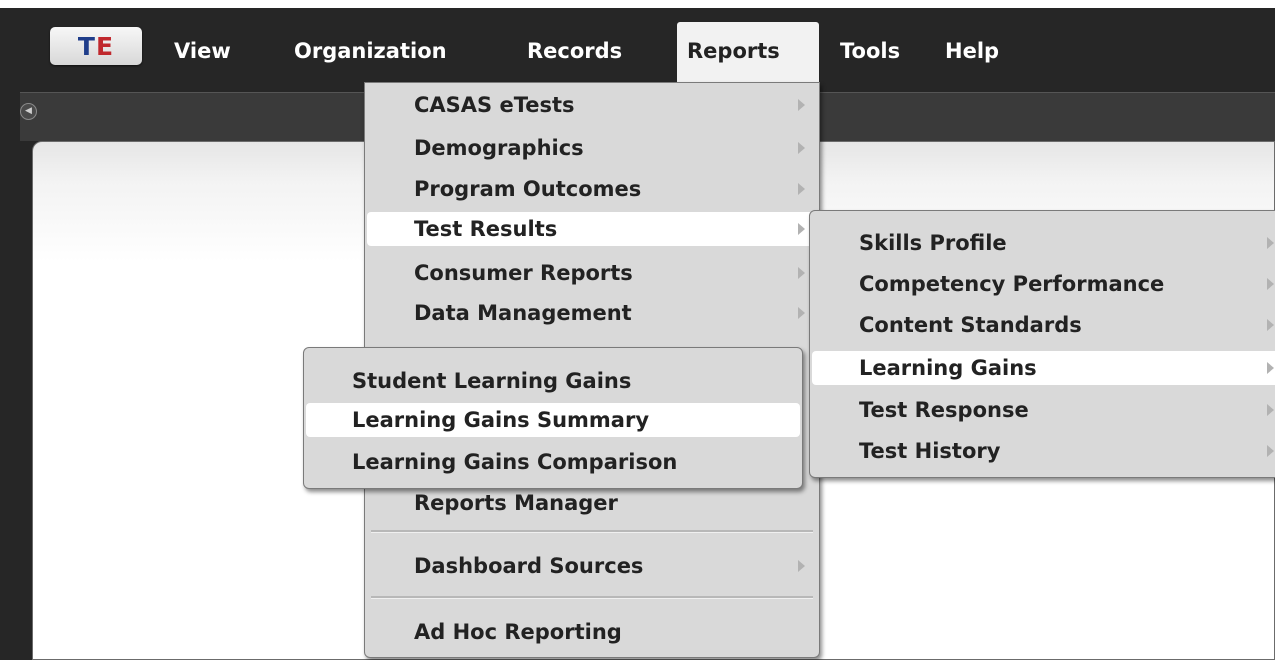 This screenshot has height=660, width=1275. I want to click on item-label: Learning Gains, so click(948, 368).